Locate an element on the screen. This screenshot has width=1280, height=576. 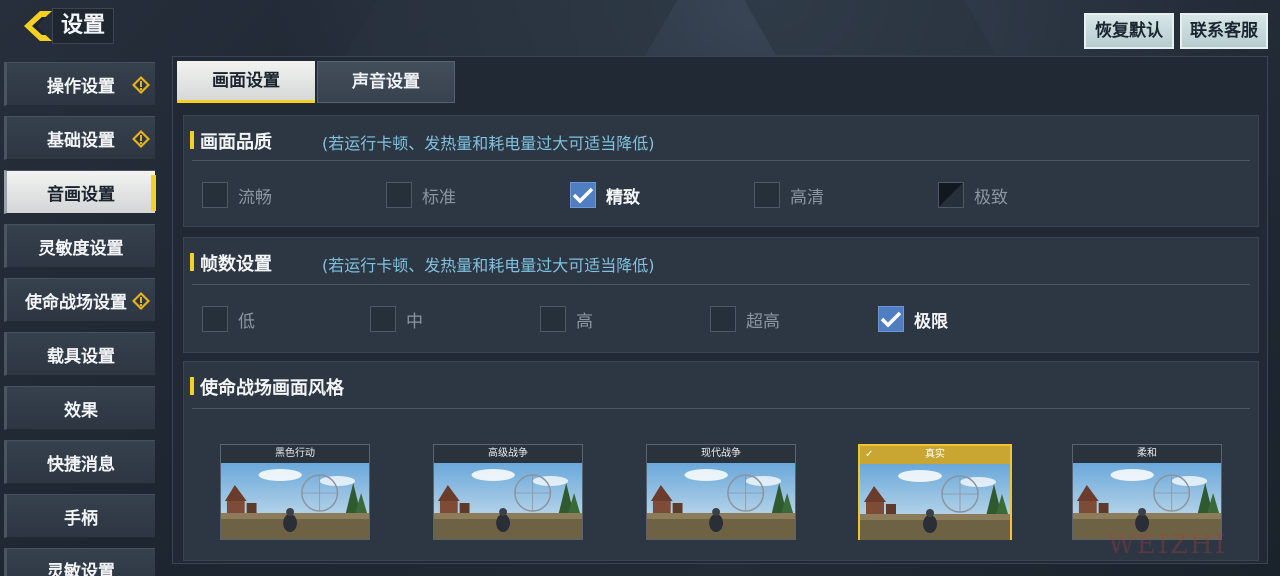
sidebar-item-label: 使命战场设置 is located at coordinates (76, 302).